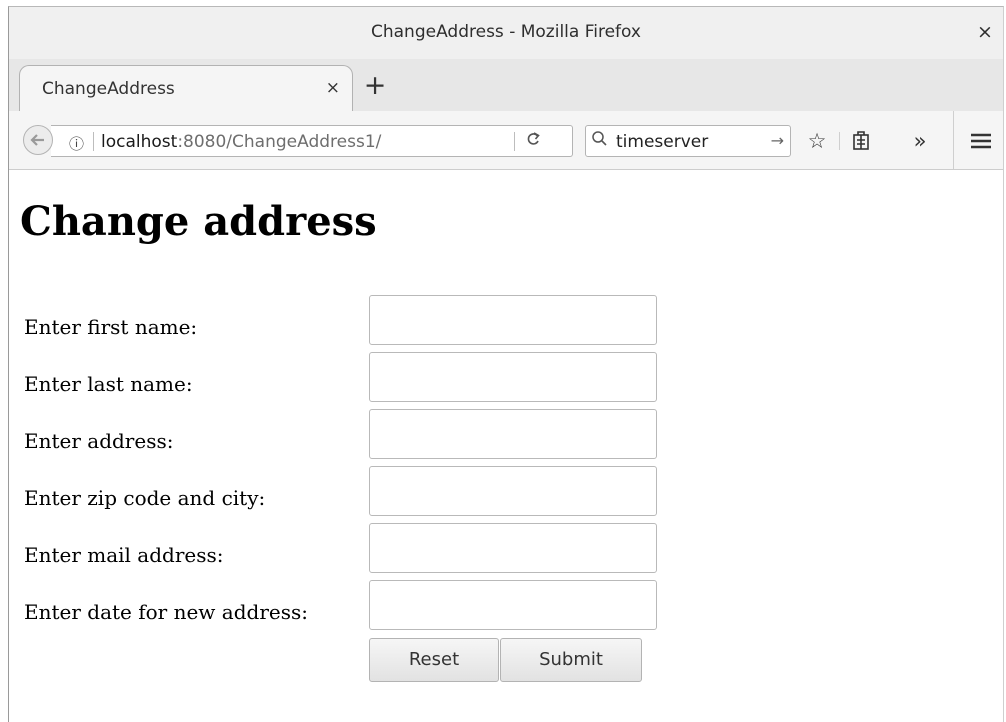  What do you see at coordinates (817, 141) in the screenshot?
I see `bookmark-star-icon: ☆` at bounding box center [817, 141].